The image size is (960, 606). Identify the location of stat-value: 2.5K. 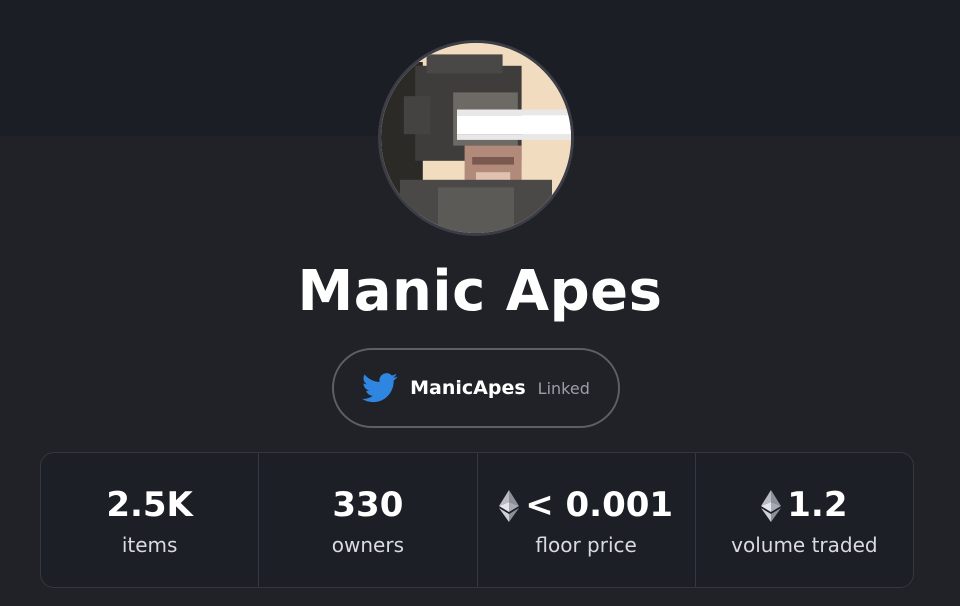
(149, 505).